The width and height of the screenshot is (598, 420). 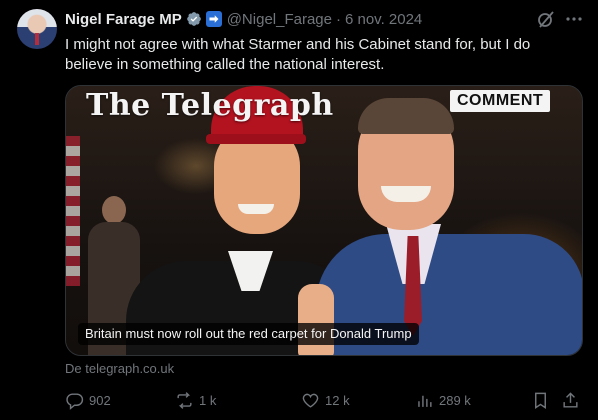 I want to click on bookmark-button, so click(x=540, y=400).